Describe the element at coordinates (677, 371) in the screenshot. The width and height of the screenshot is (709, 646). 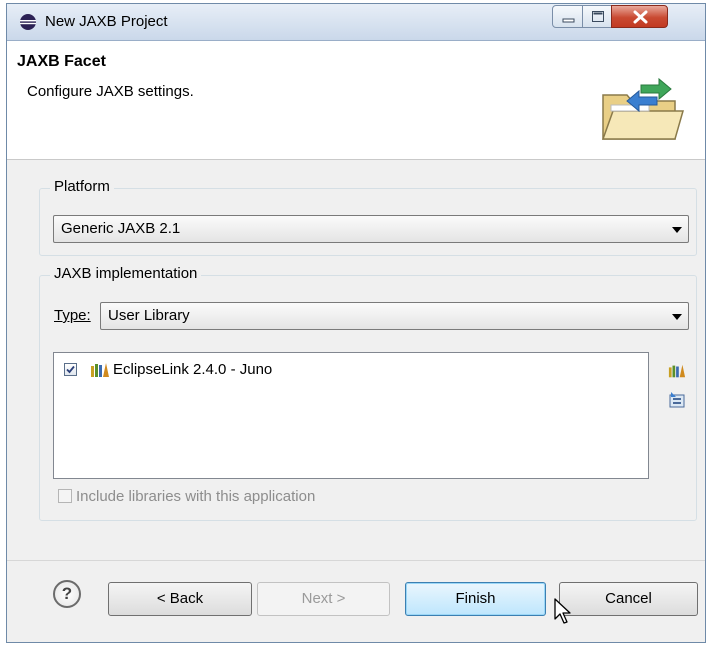
I see `manage-libraries-icon` at that location.